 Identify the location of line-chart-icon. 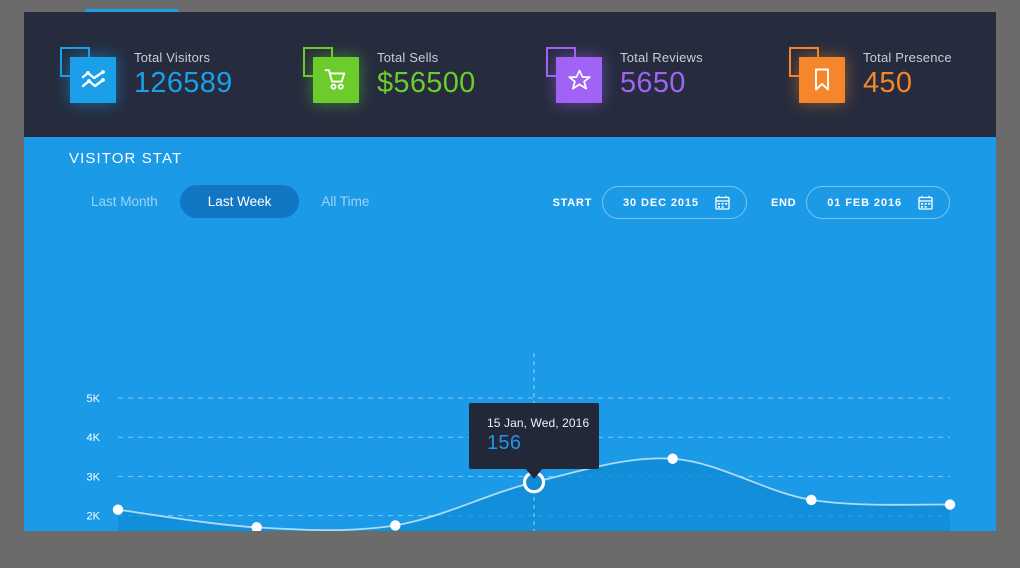
(93, 79).